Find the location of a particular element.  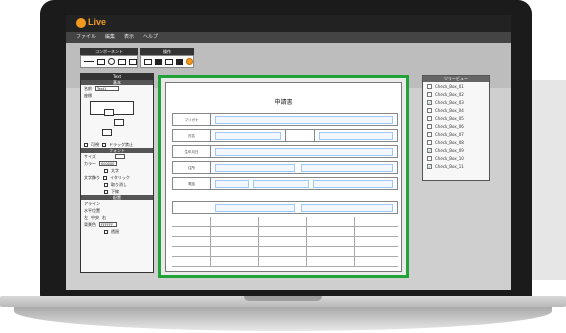

transparent-checkbox is located at coordinates (106, 231).